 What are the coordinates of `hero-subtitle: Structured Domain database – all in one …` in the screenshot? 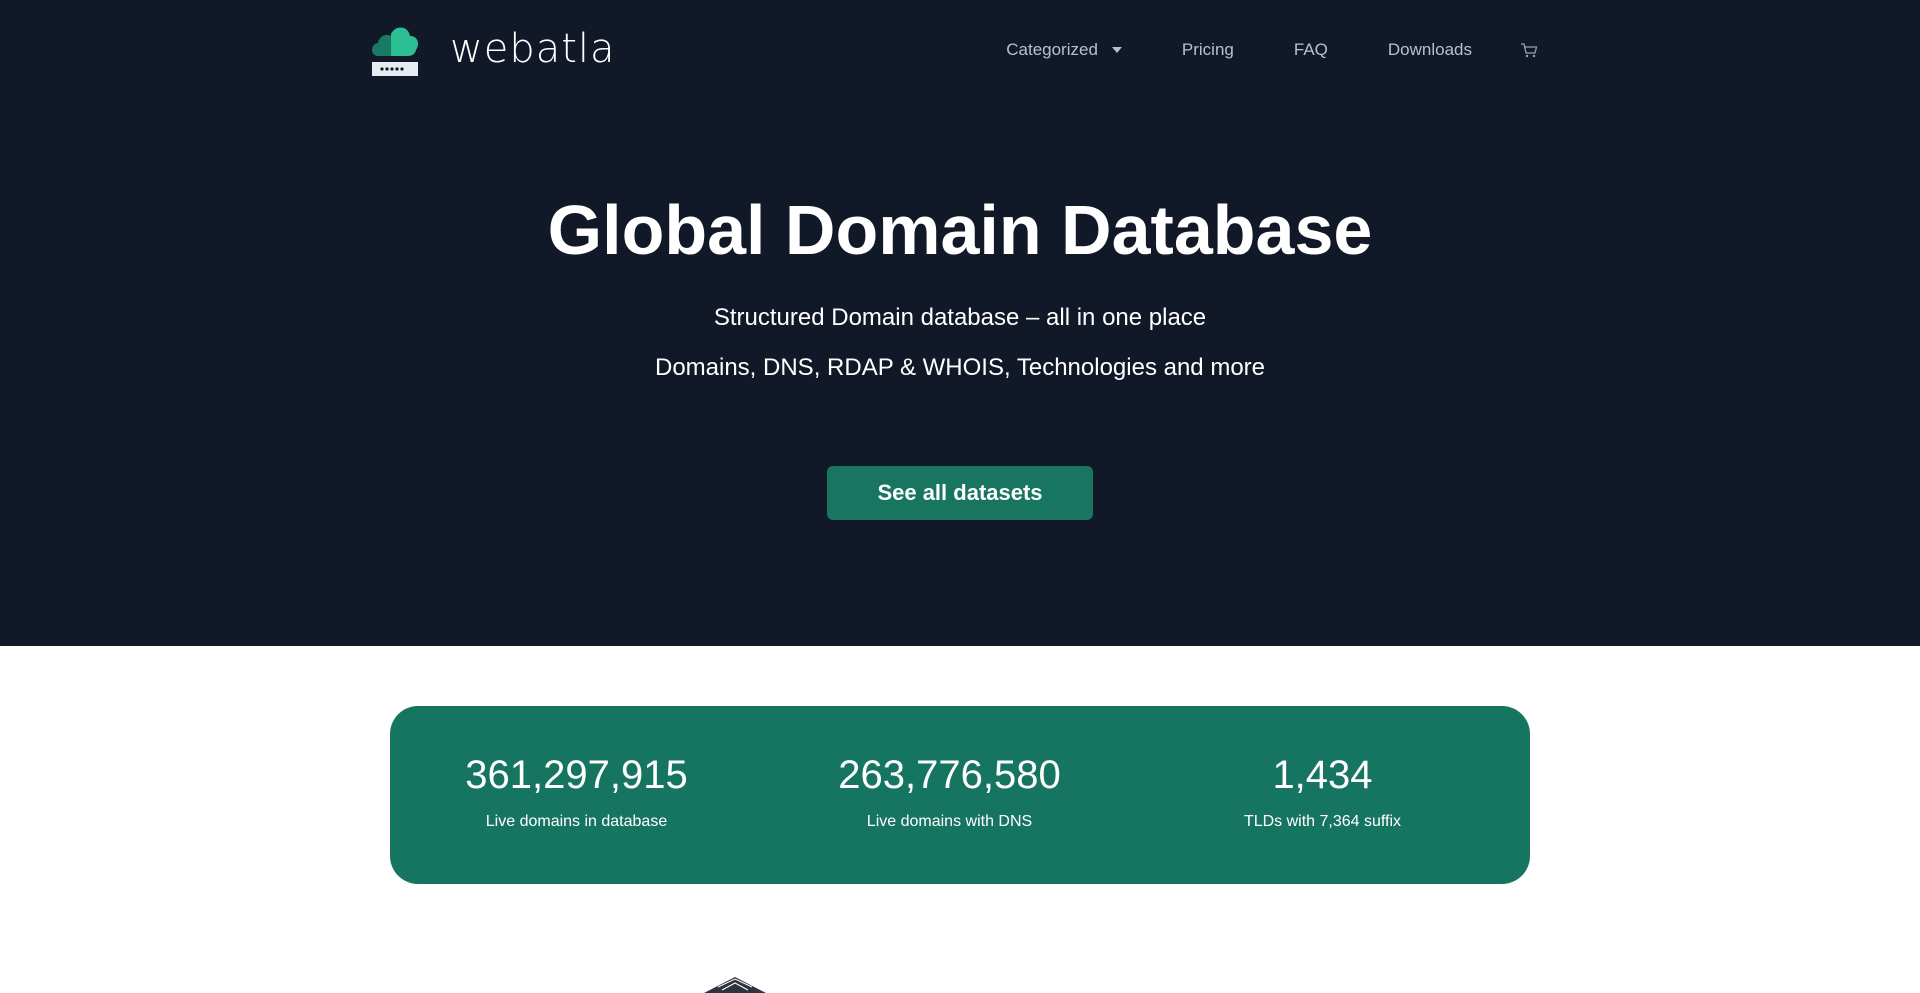 It's located at (960, 317).